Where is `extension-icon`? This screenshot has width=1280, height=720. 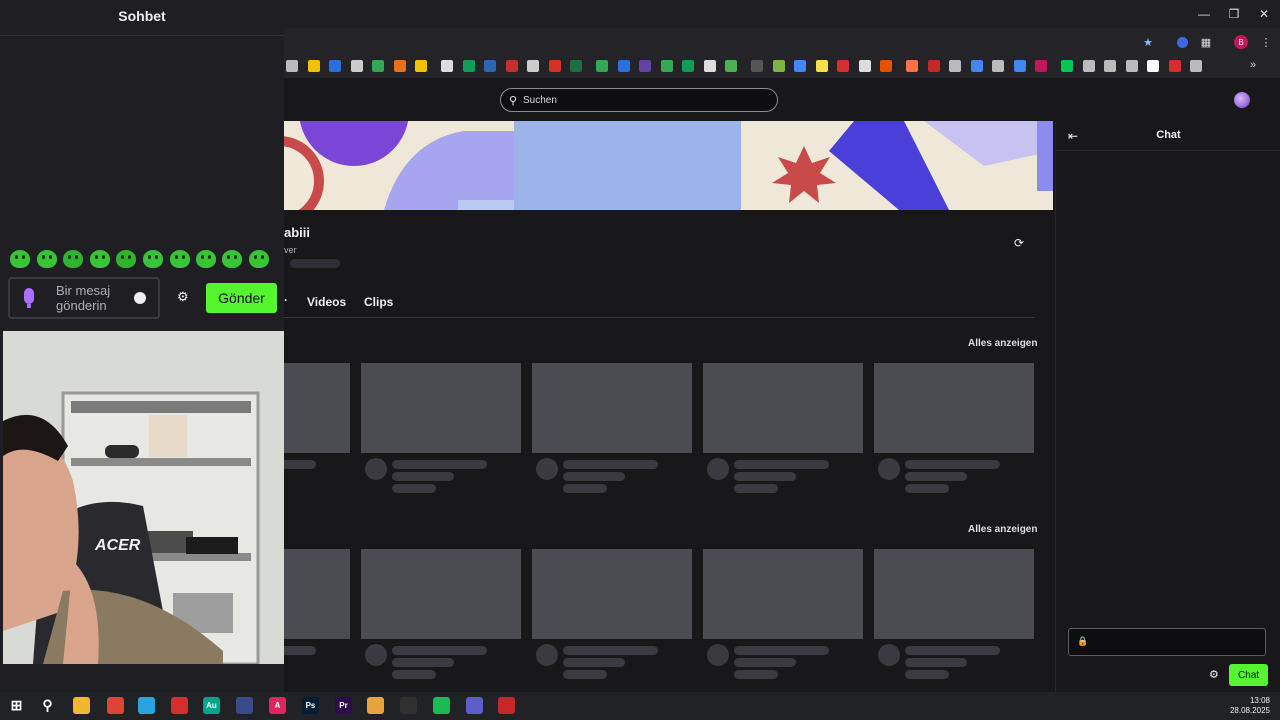 extension-icon is located at coordinates (1182, 42).